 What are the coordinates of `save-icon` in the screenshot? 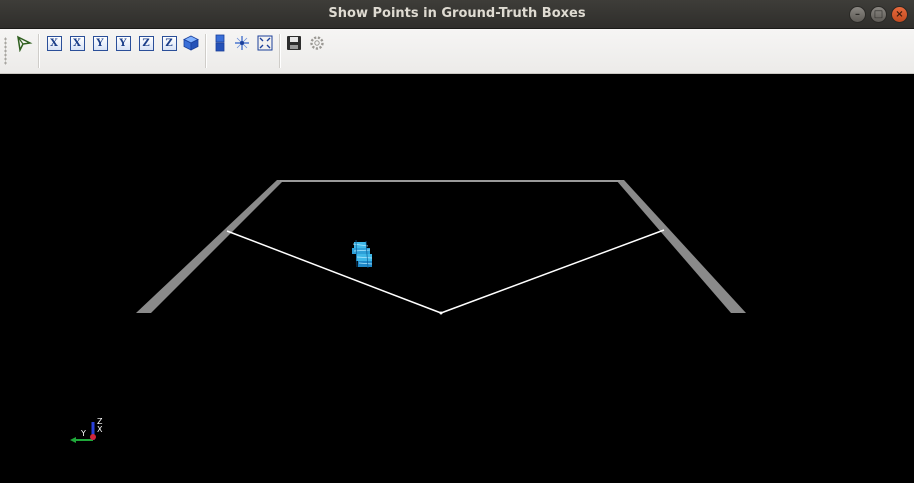 It's located at (294, 43).